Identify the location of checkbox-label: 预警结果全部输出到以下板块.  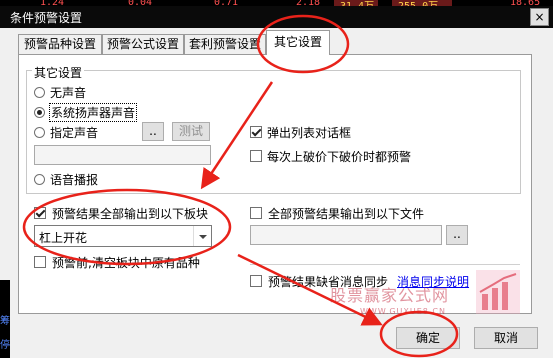
(130, 214).